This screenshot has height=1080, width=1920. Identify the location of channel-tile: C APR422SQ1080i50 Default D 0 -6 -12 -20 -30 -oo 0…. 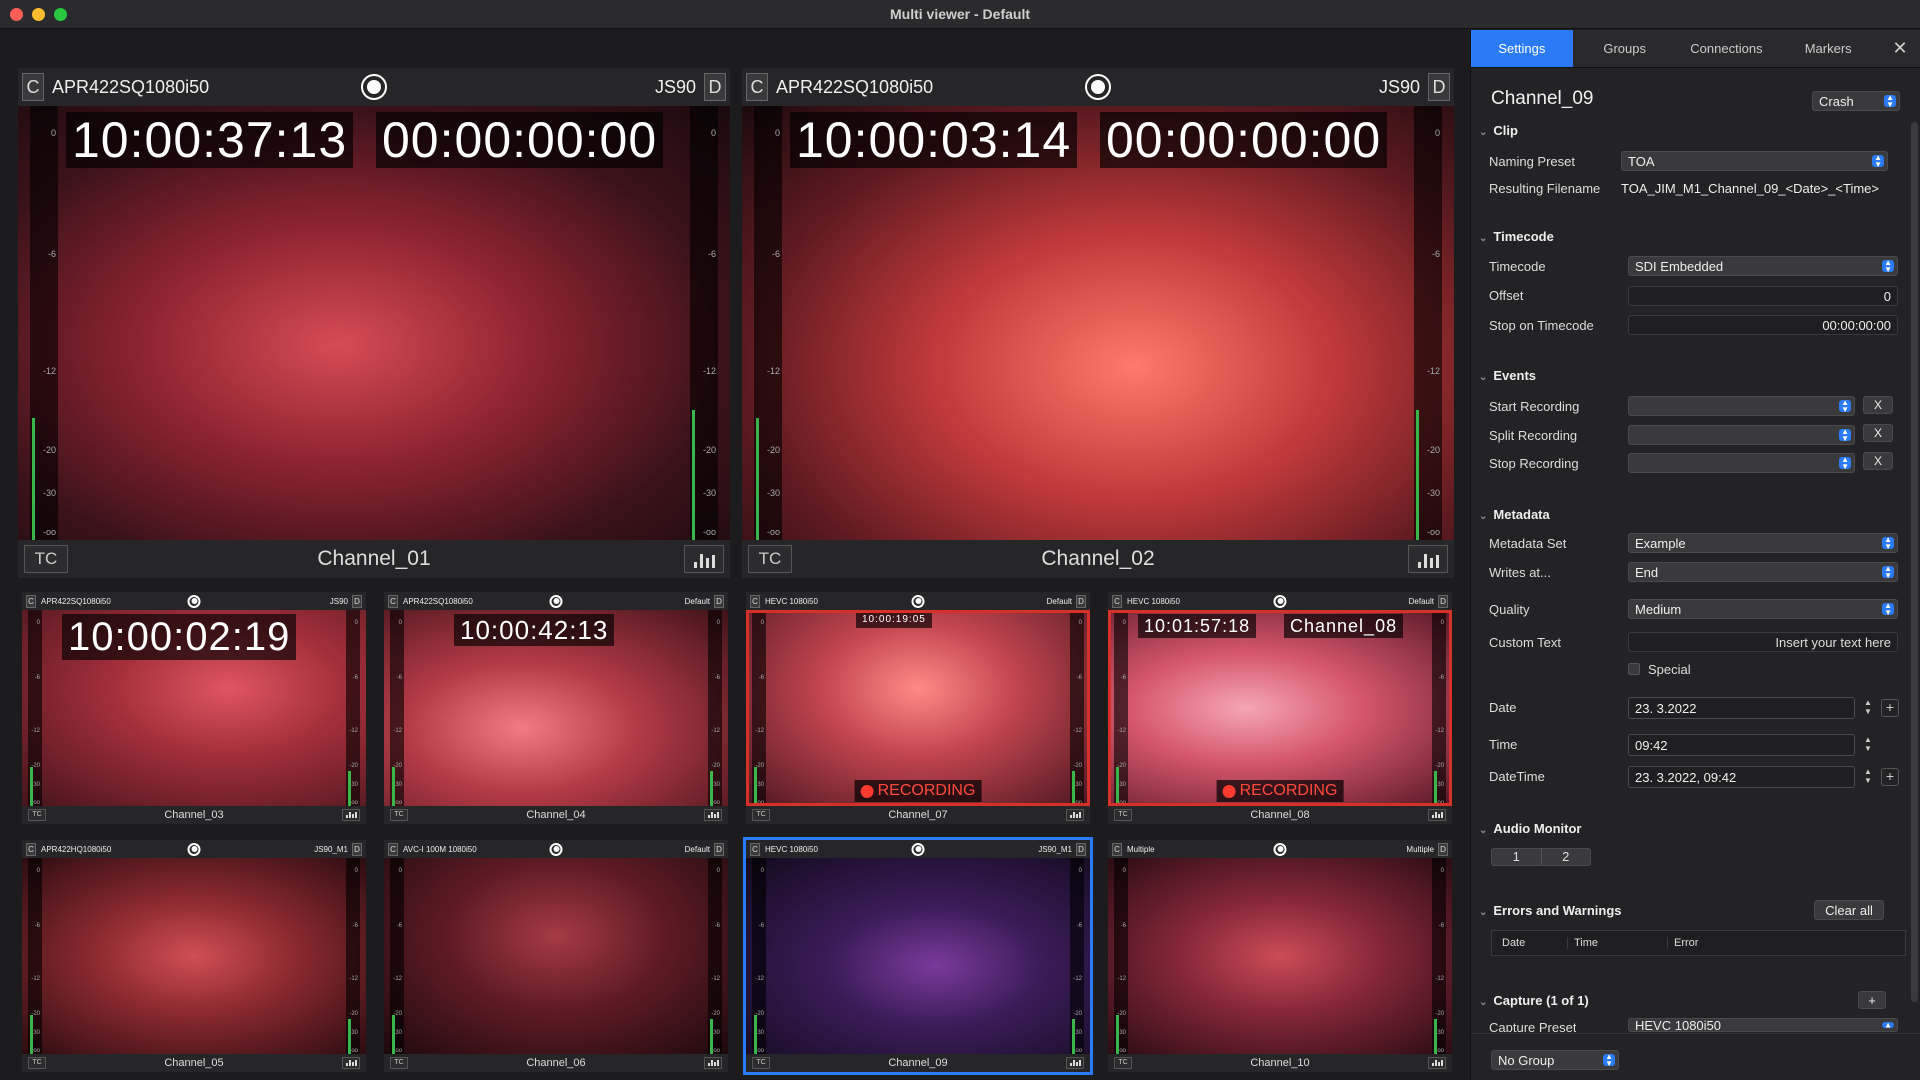
(556, 708).